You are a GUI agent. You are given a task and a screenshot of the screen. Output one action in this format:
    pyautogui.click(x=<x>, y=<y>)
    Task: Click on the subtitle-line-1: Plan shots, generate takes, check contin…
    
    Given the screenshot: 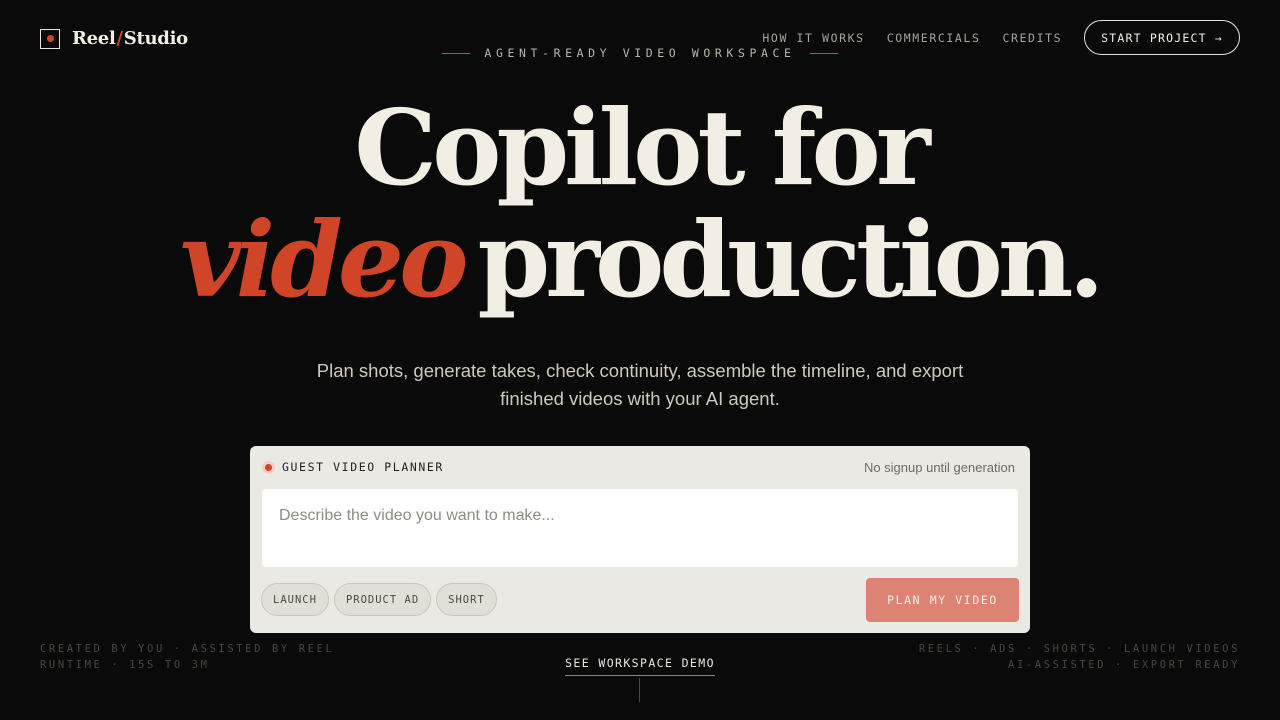 What is the action you would take?
    pyautogui.click(x=640, y=370)
    